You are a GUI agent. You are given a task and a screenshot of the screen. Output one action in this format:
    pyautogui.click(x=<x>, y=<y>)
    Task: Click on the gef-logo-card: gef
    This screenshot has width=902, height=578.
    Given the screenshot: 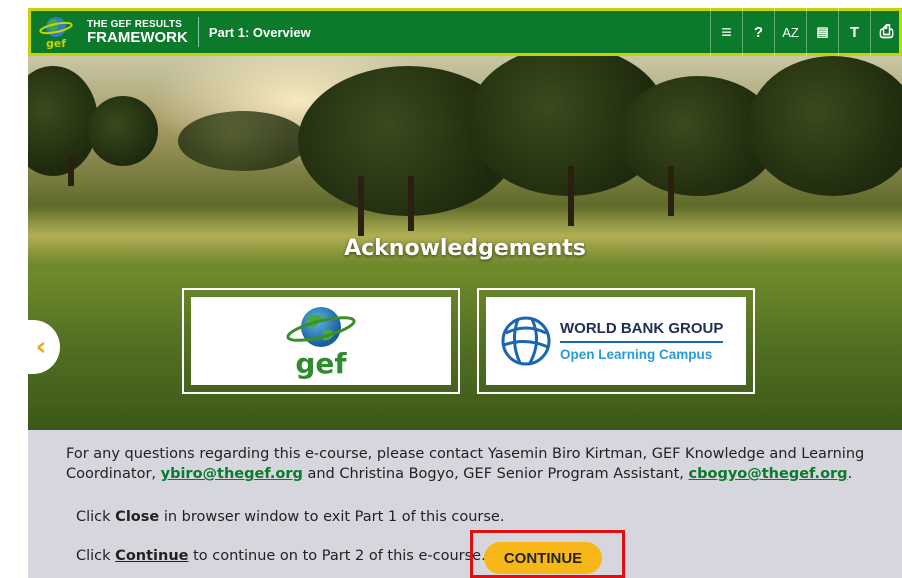 What is the action you would take?
    pyautogui.click(x=321, y=341)
    